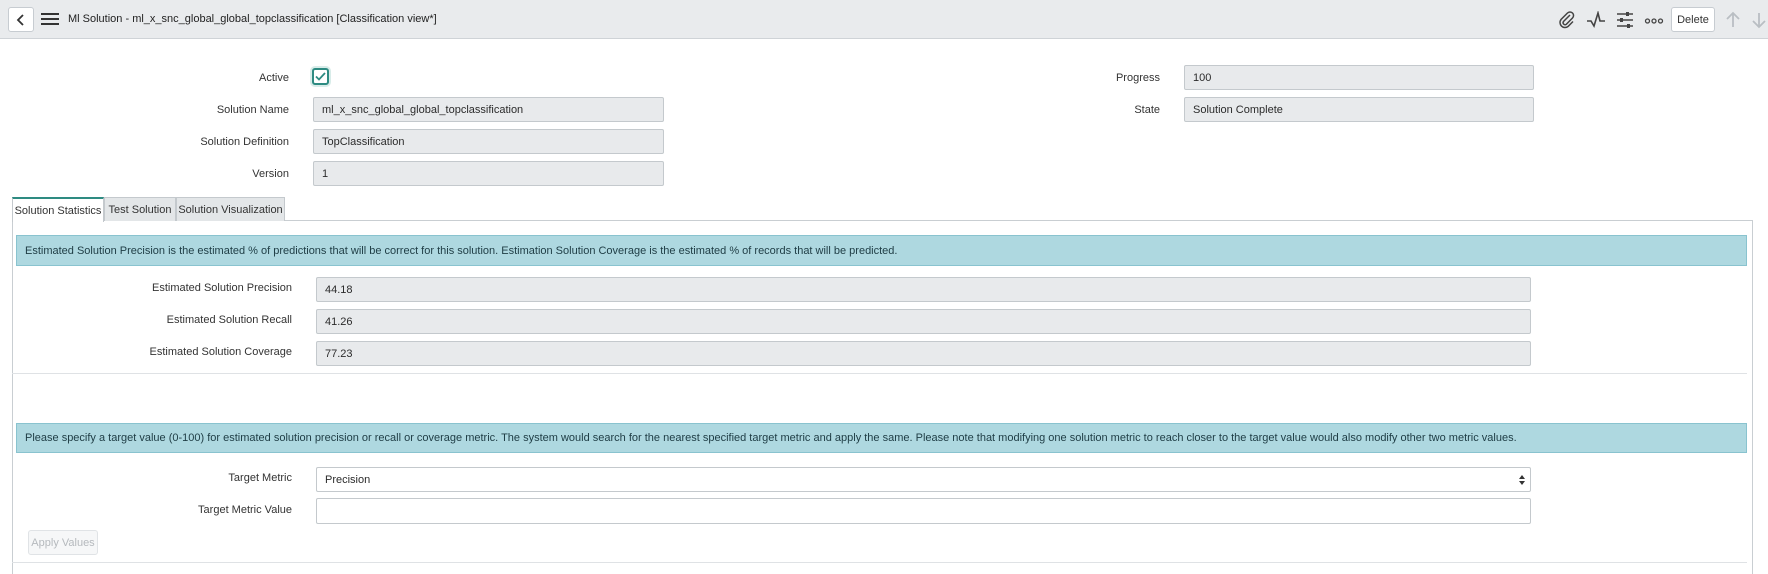  What do you see at coordinates (270, 174) in the screenshot?
I see `version-label: Version` at bounding box center [270, 174].